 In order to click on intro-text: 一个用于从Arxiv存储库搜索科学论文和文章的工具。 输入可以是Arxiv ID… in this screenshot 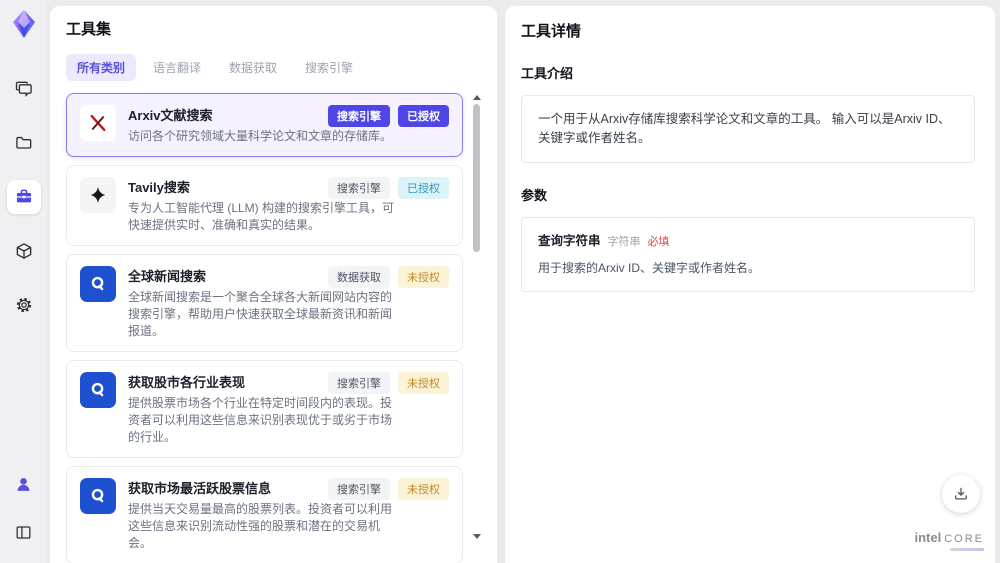, I will do `click(744, 128)`.